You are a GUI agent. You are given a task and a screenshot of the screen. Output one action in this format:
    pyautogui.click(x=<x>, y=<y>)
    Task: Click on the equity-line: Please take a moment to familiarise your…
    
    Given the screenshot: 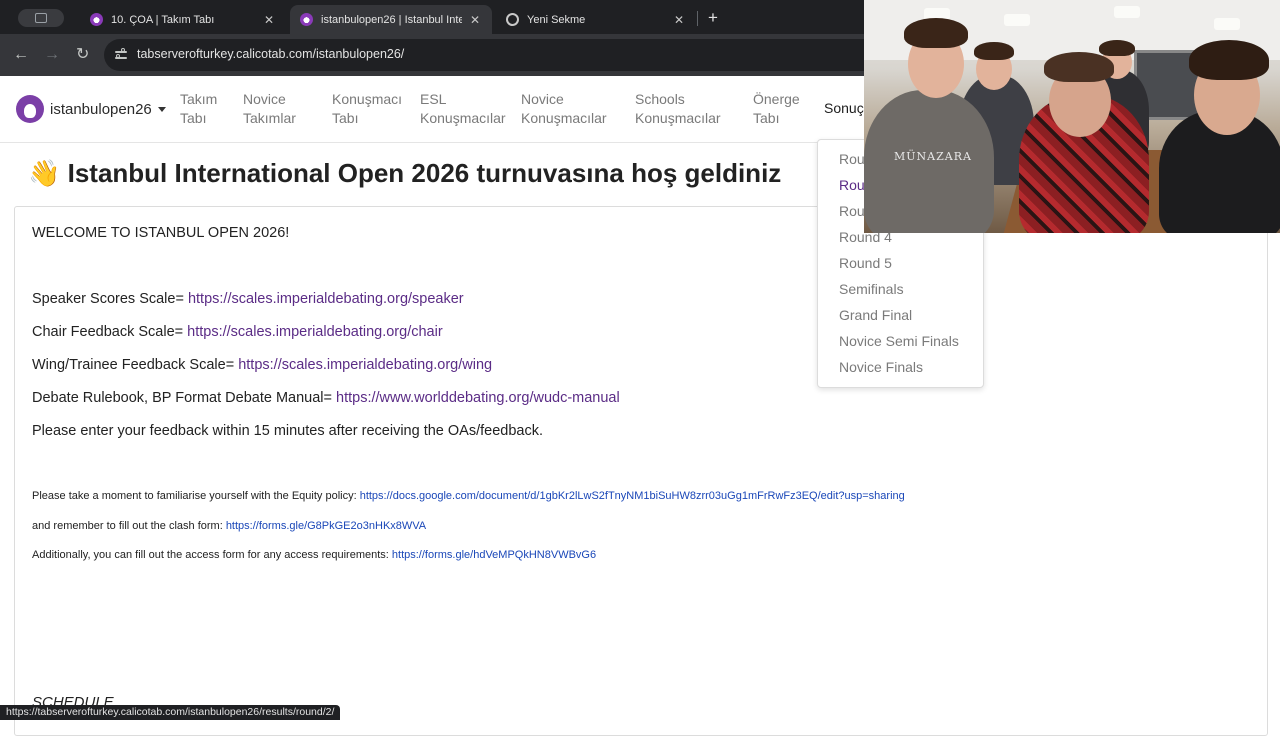 What is the action you would take?
    pyautogui.click(x=468, y=496)
    